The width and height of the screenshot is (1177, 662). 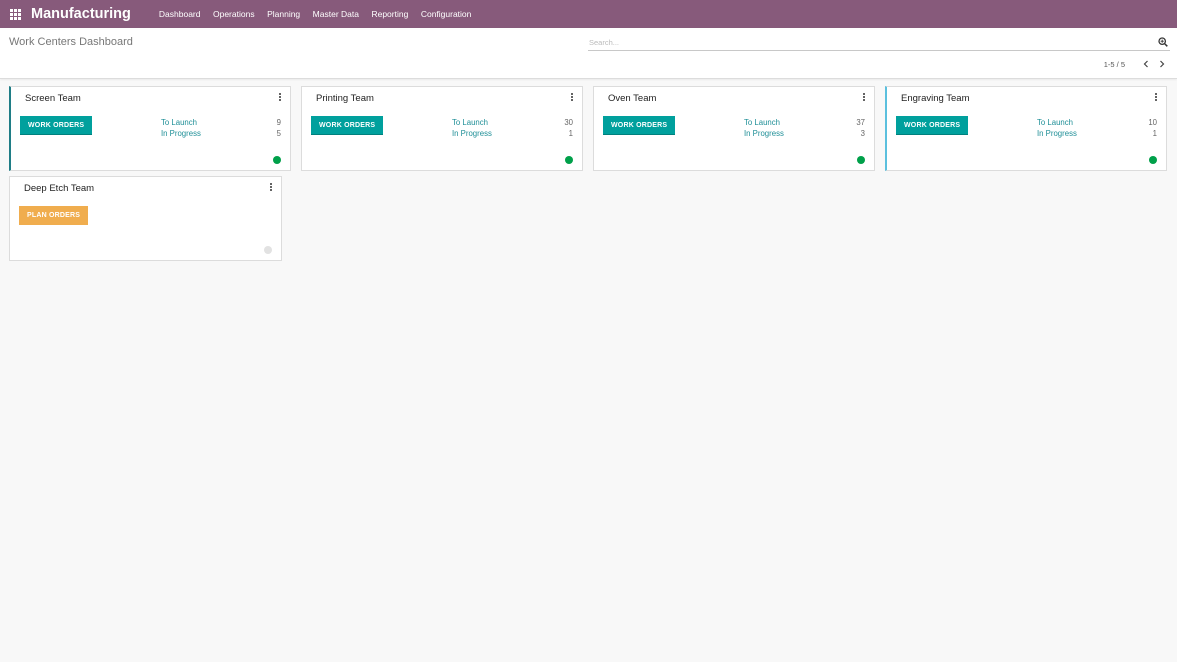 I want to click on to-launch-count: 10, so click(x=1152, y=122).